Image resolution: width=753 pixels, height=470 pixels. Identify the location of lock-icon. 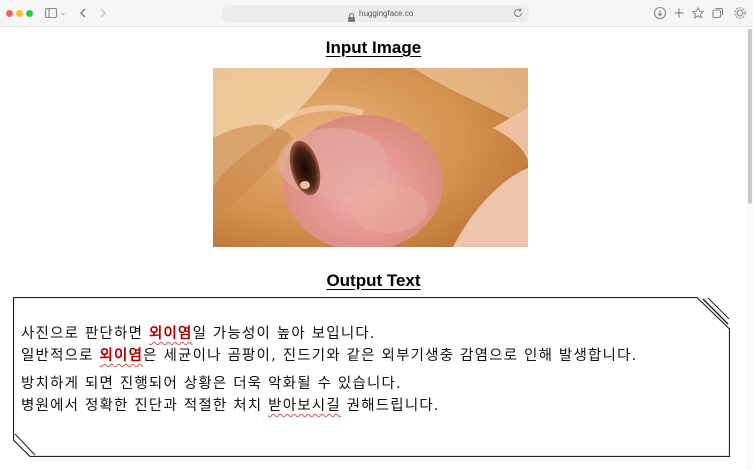
(351, 15).